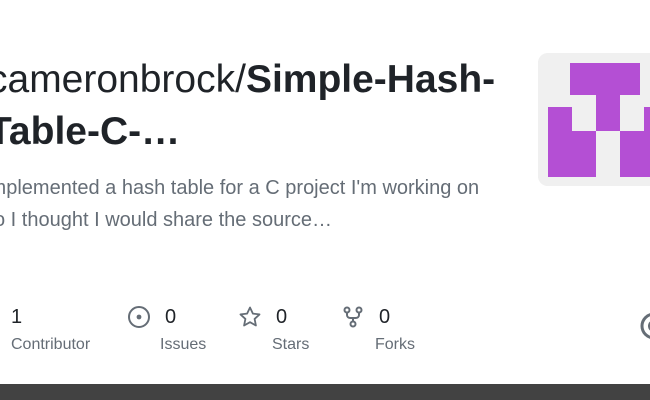 The height and width of the screenshot is (400, 650). What do you see at coordinates (17, 316) in the screenshot?
I see `contributors-count: 1` at bounding box center [17, 316].